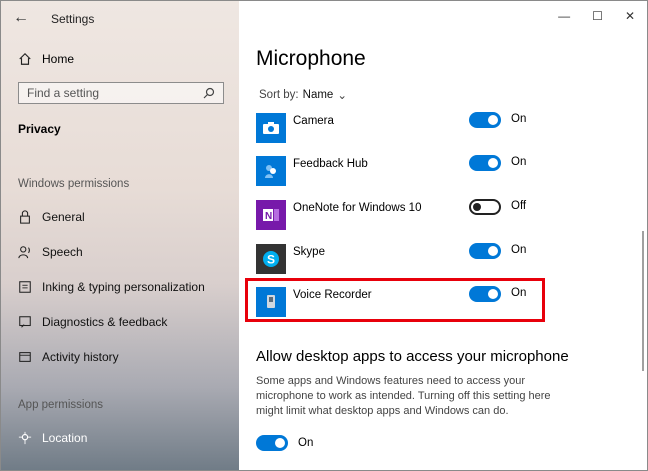 Image resolution: width=648 pixels, height=471 pixels. Describe the element at coordinates (564, 16) in the screenshot. I see `minimize-icon: —` at that location.